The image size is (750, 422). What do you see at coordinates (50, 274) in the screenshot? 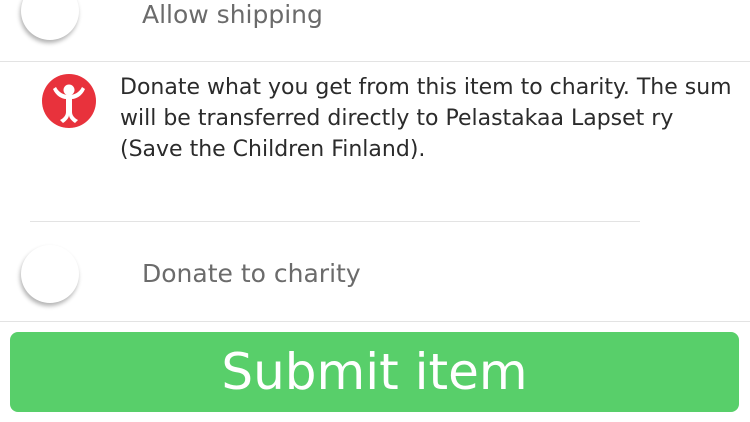
I see `donate-charity-toggle` at bounding box center [50, 274].